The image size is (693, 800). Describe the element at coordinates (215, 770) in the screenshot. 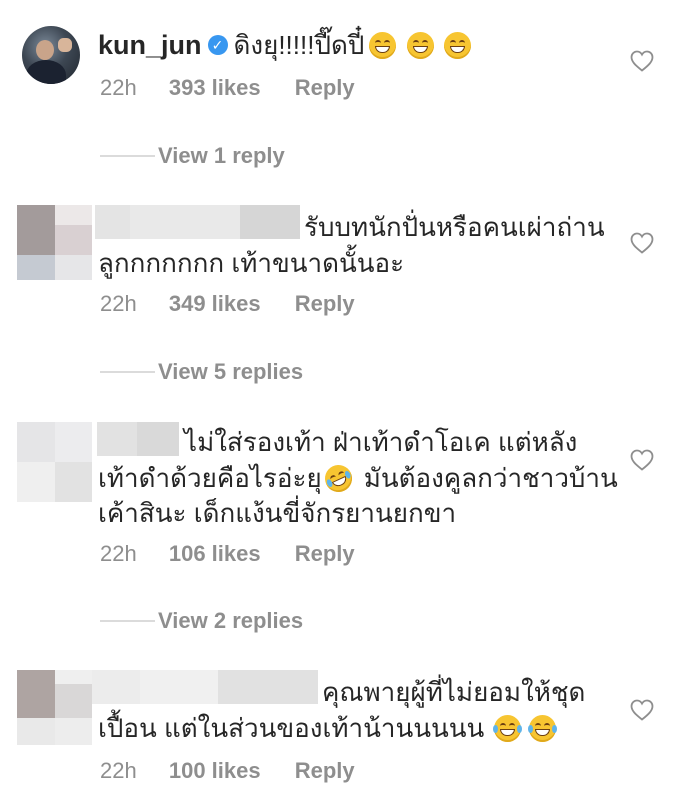

I see `likes-count: 100 likes` at that location.